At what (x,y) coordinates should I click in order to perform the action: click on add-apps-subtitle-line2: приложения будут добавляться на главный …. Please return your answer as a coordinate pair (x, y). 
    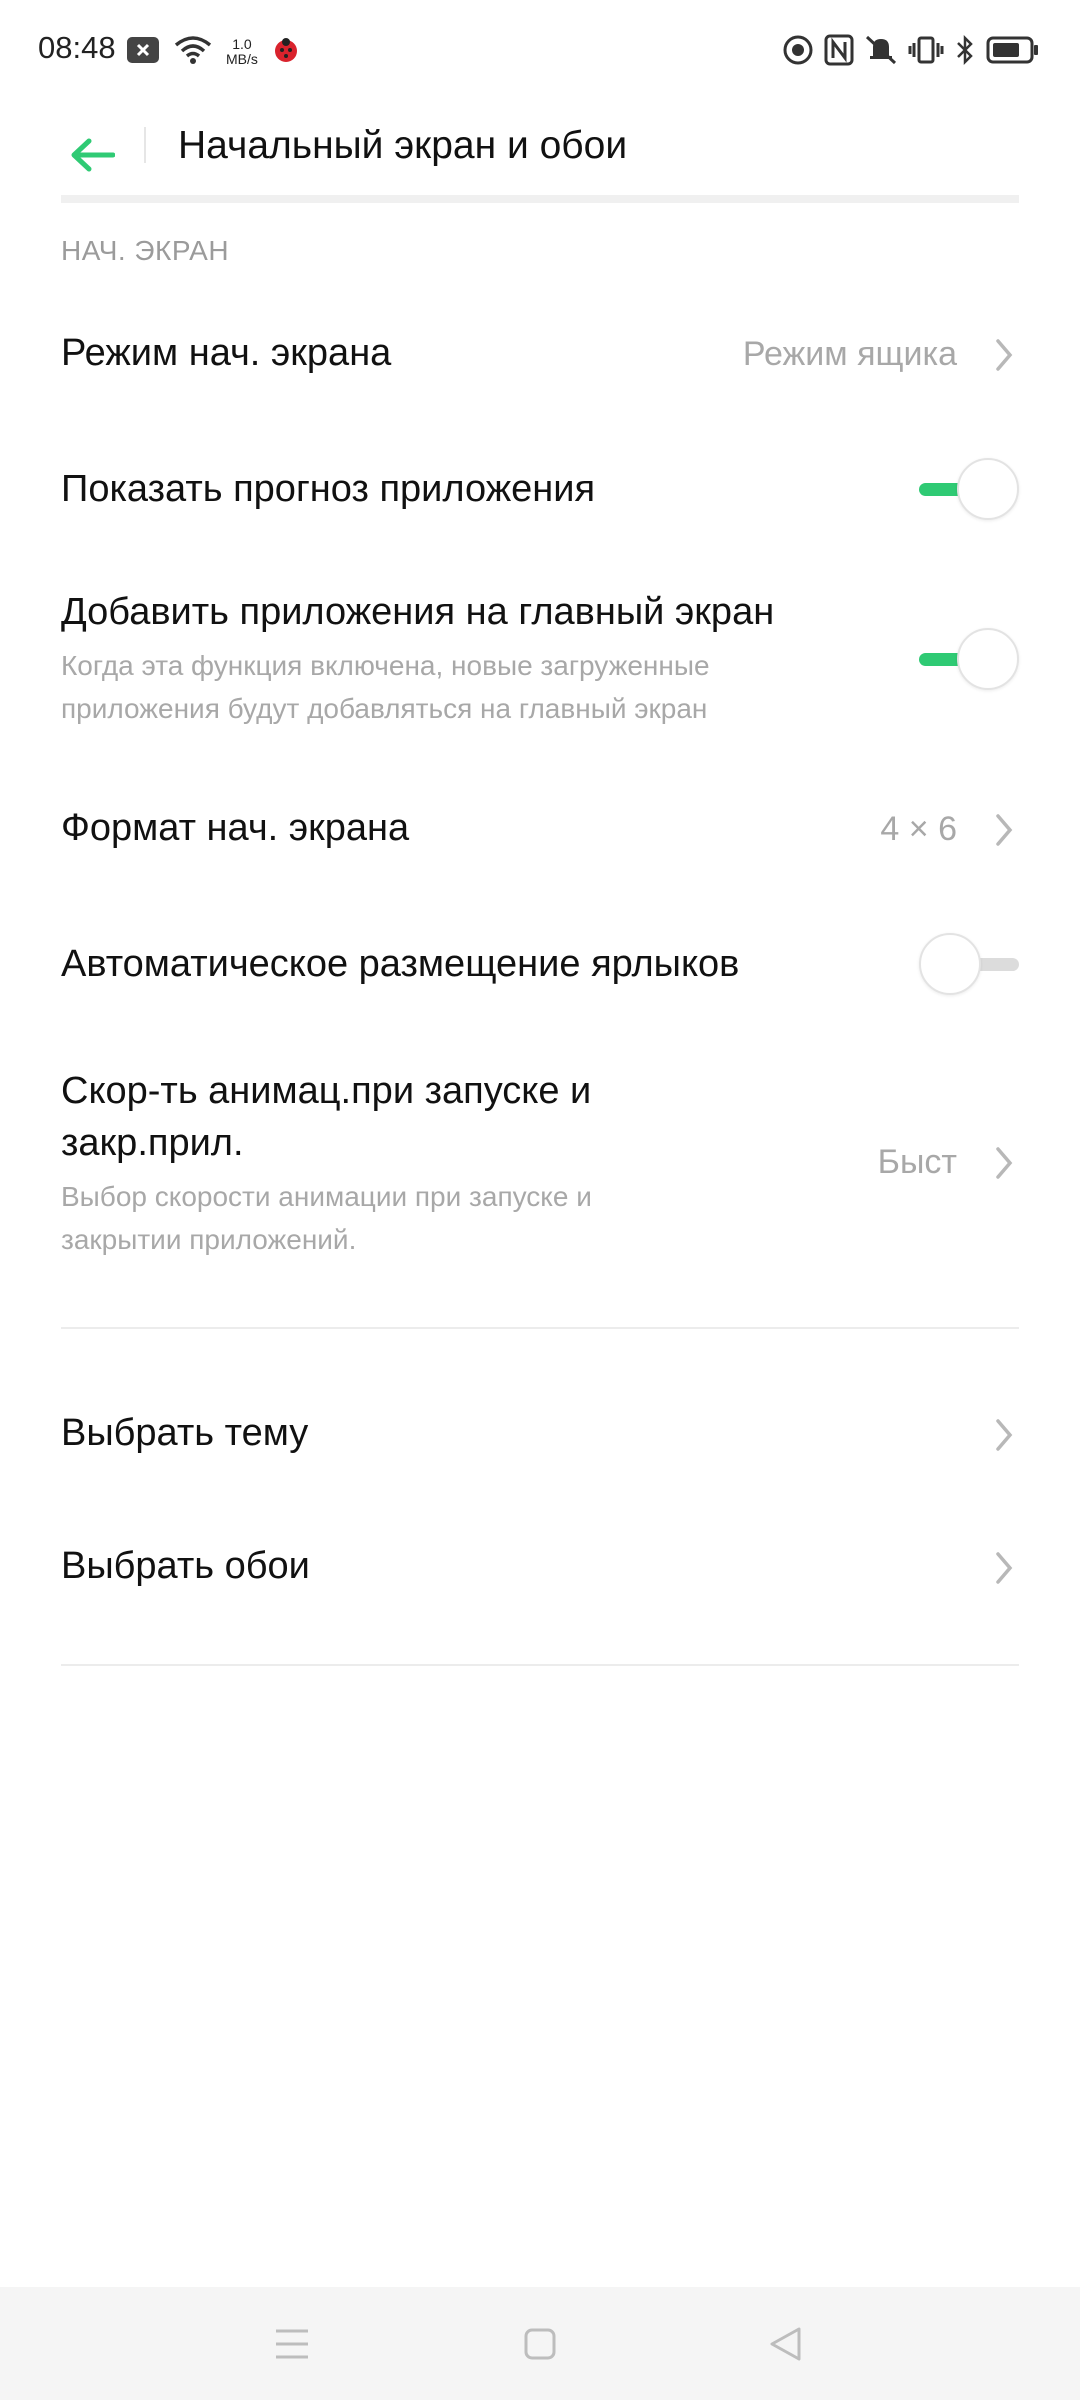
    Looking at the image, I should click on (384, 708).